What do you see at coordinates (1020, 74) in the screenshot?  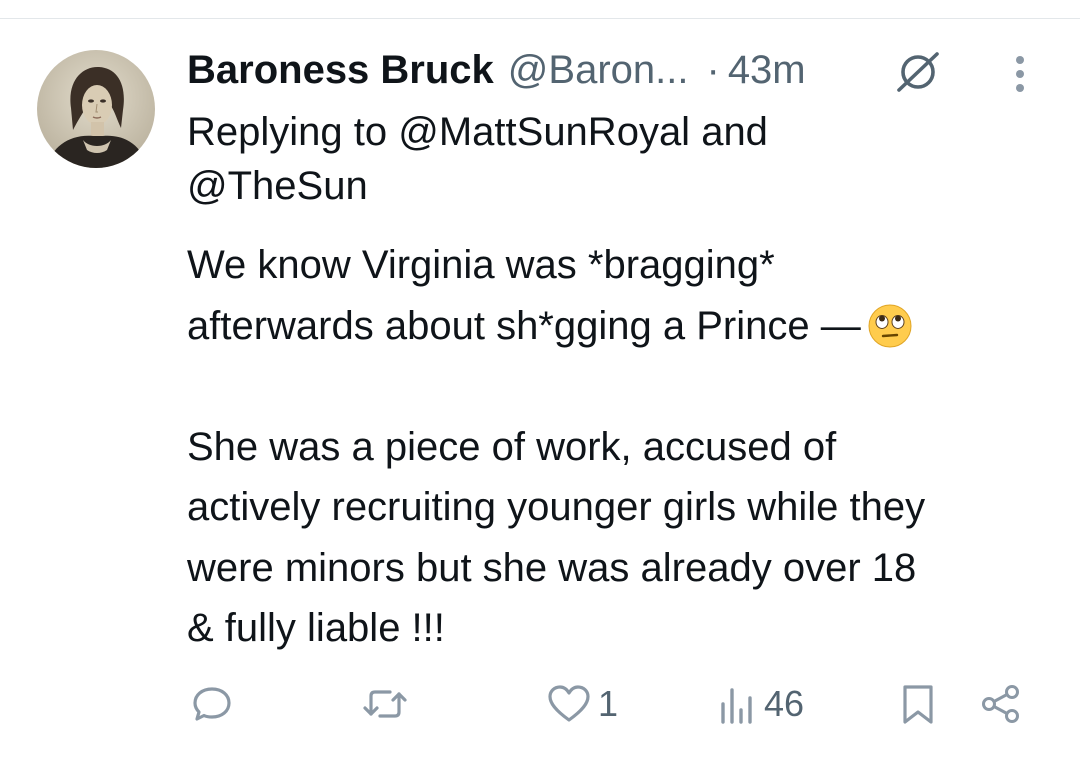 I see `more-options-icon` at bounding box center [1020, 74].